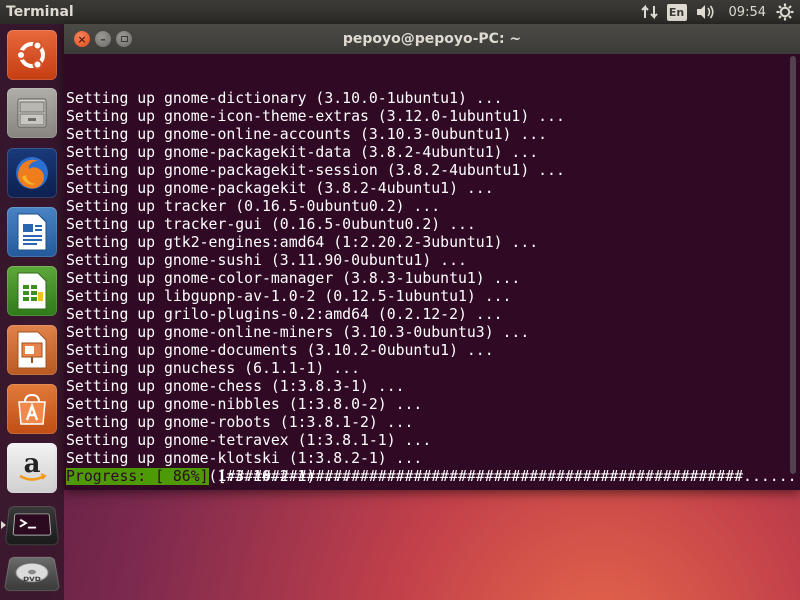 Image resolution: width=800 pixels, height=600 pixels. What do you see at coordinates (793, 265) in the screenshot?
I see `scrollbar-thumb` at bounding box center [793, 265].